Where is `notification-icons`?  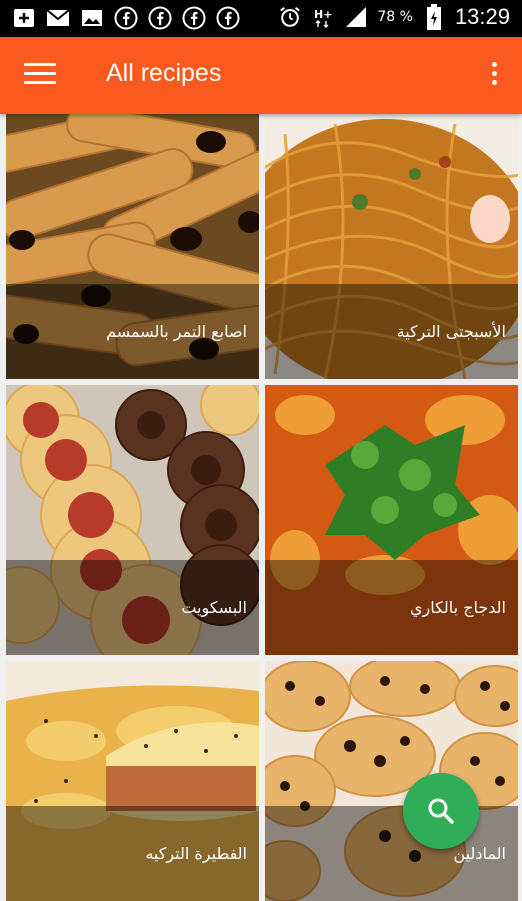 notification-icons is located at coordinates (126, 18).